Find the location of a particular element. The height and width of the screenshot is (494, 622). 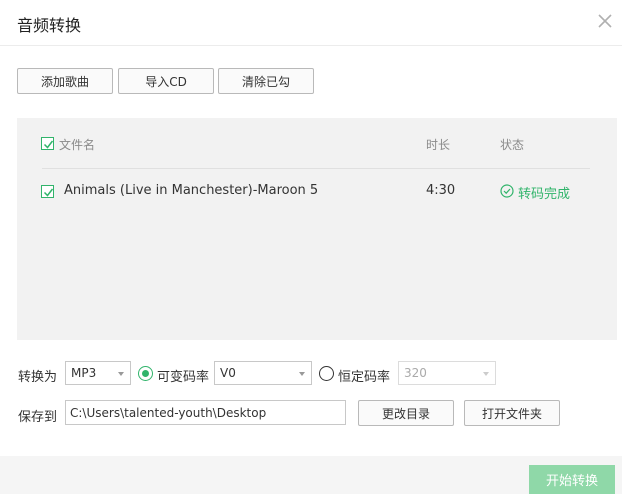

save-path-input: C:\Users\talented-youth\Desktop is located at coordinates (205, 412).